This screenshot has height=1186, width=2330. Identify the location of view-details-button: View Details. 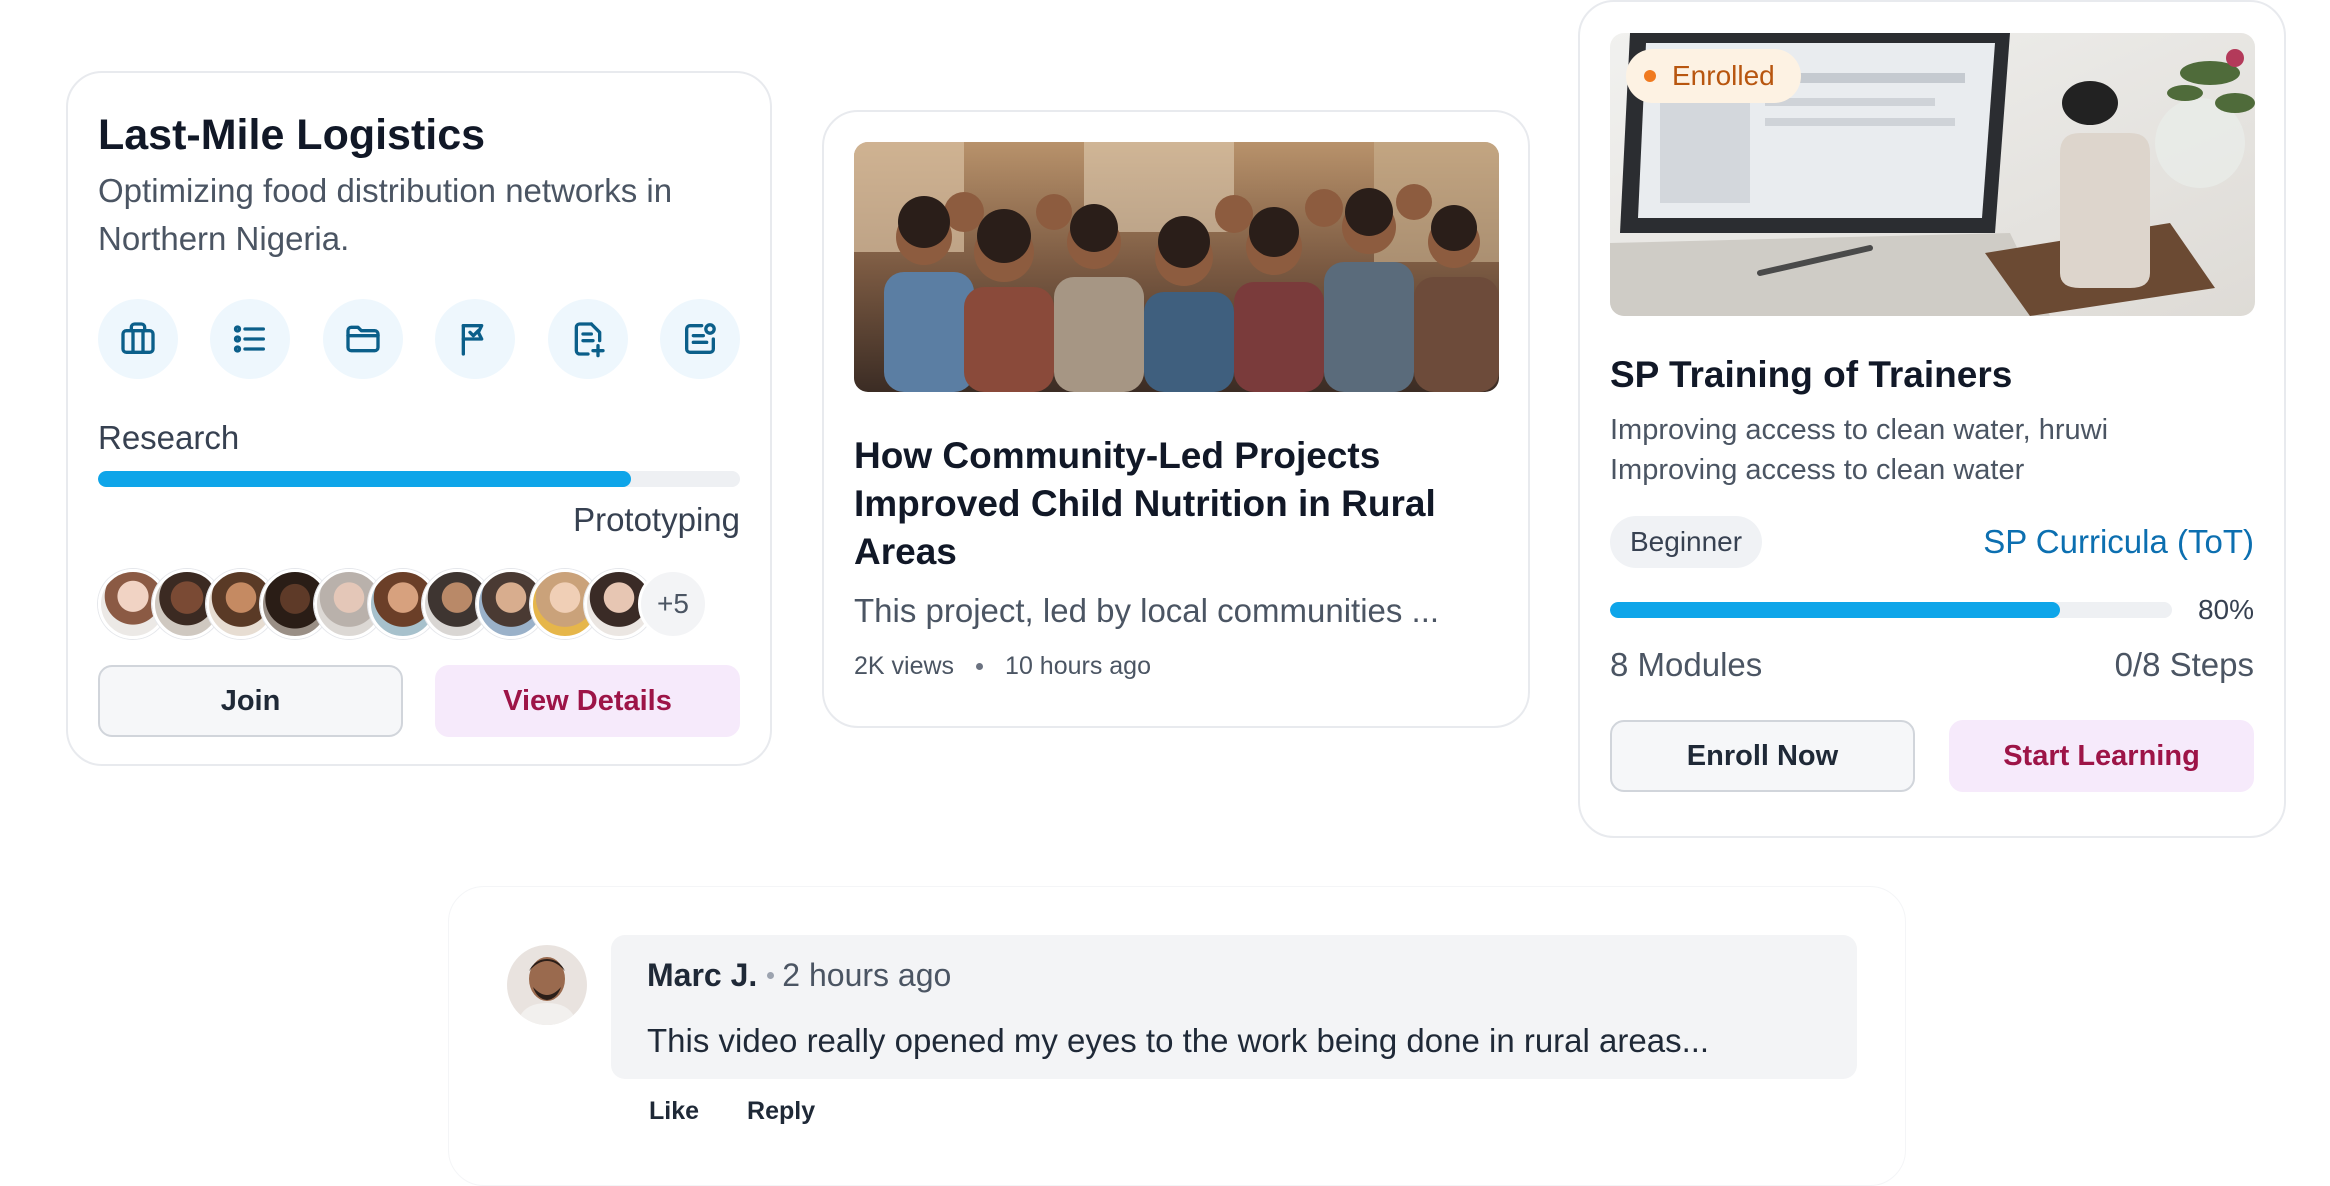
(587, 701).